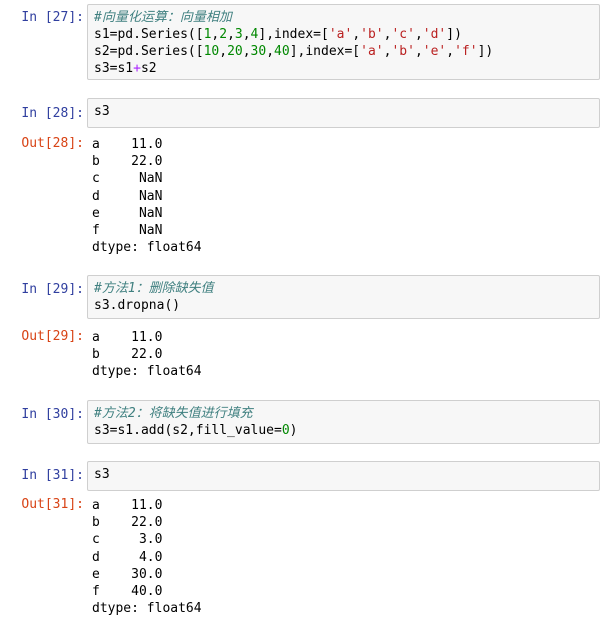  Describe the element at coordinates (127, 213) in the screenshot. I see `output-line: e NaN` at that location.